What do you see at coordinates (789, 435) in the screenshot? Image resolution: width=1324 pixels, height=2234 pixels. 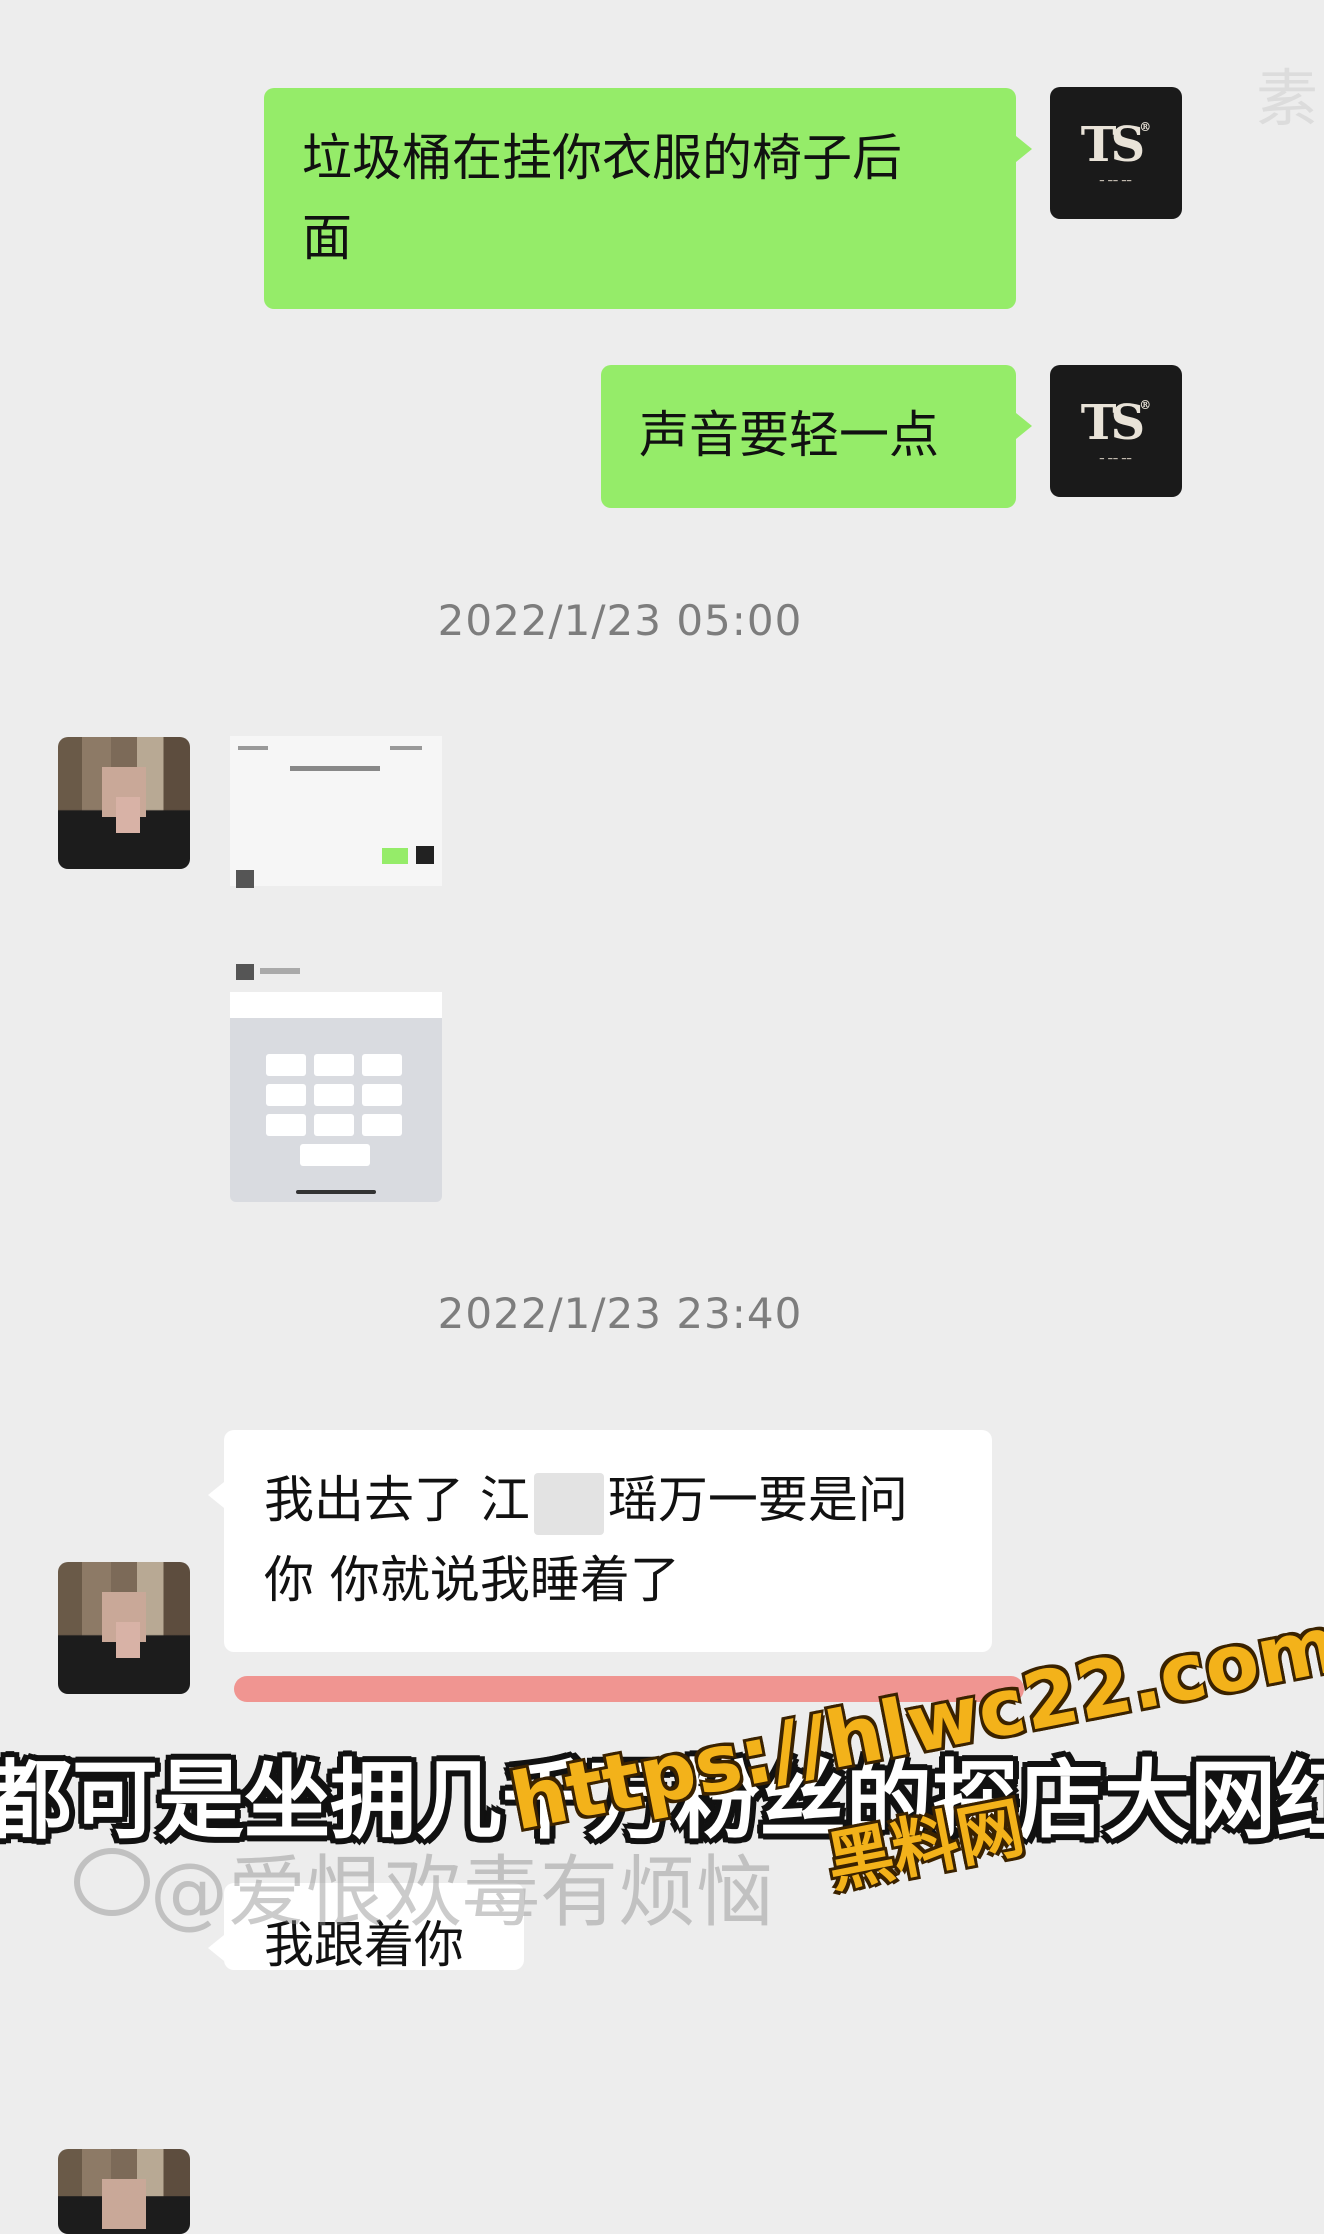 I see `message-text: 声音要轻一点` at bounding box center [789, 435].